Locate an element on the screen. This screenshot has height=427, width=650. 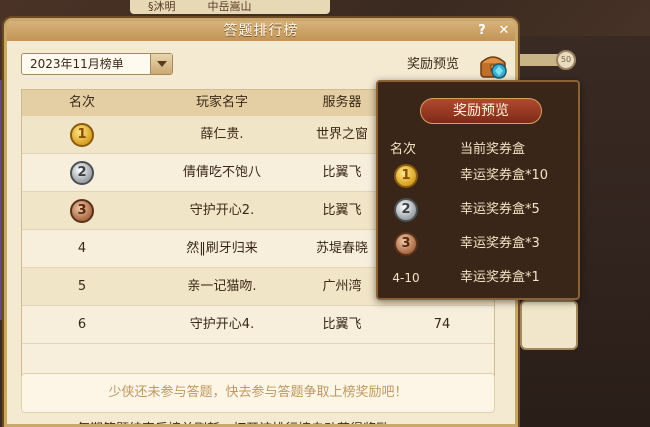
rank-number: 6 is located at coordinates (82, 324).